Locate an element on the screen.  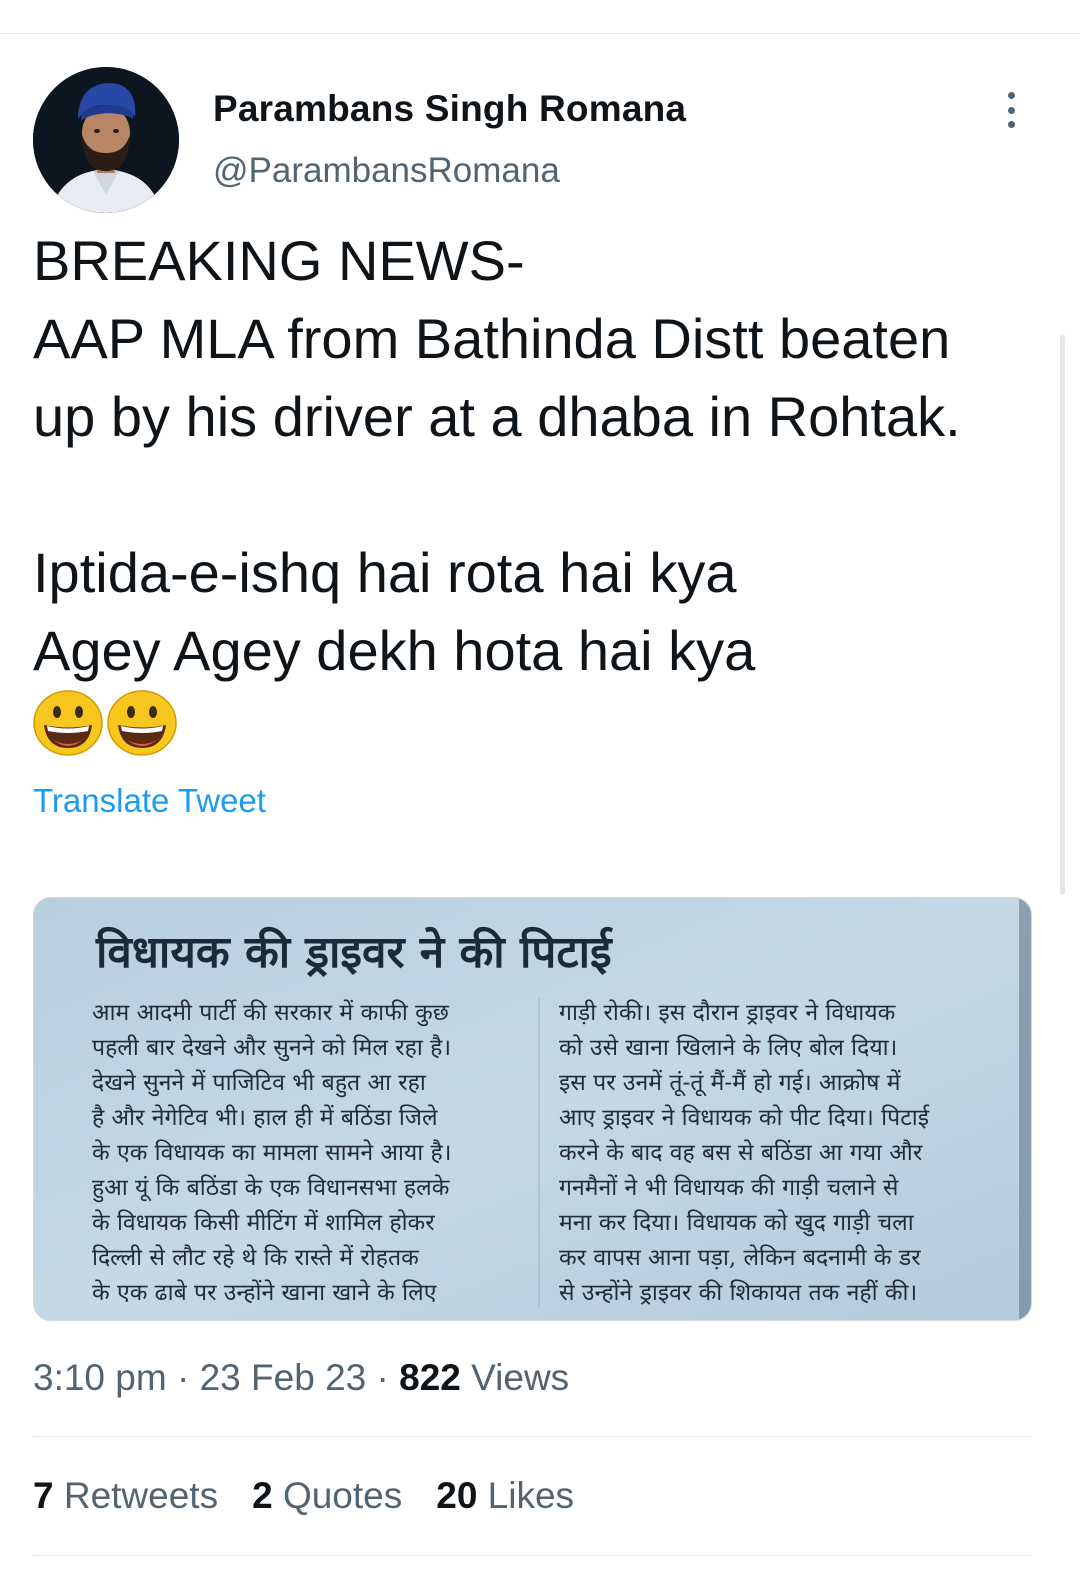
newspaper-line: के विधायक किसी मीटिंग में शामिल होकर is located at coordinates (263, 1223).